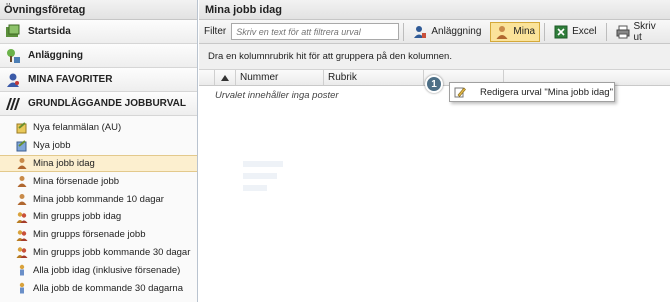 This screenshot has height=302, width=670. What do you see at coordinates (13, 32) in the screenshot?
I see `home-icon` at bounding box center [13, 32].